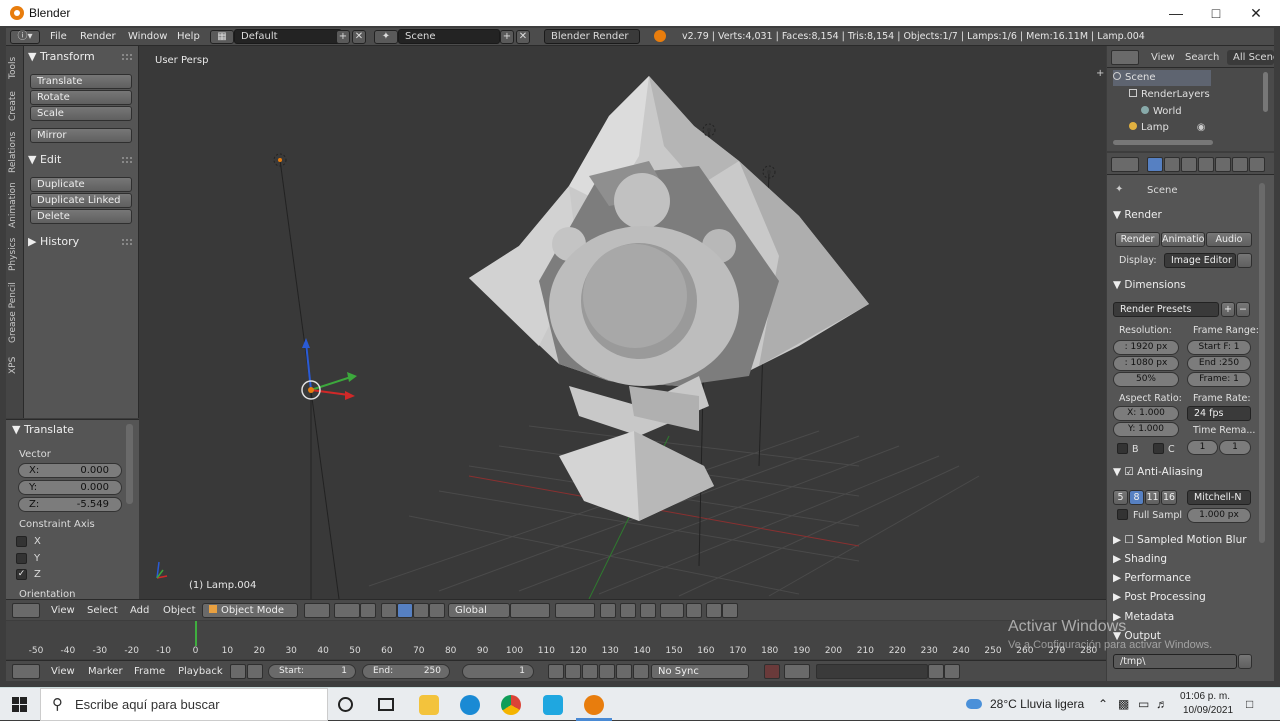 The image size is (1280, 721). Describe the element at coordinates (81, 135) in the screenshot. I see `mirror-button: Mirror` at that location.